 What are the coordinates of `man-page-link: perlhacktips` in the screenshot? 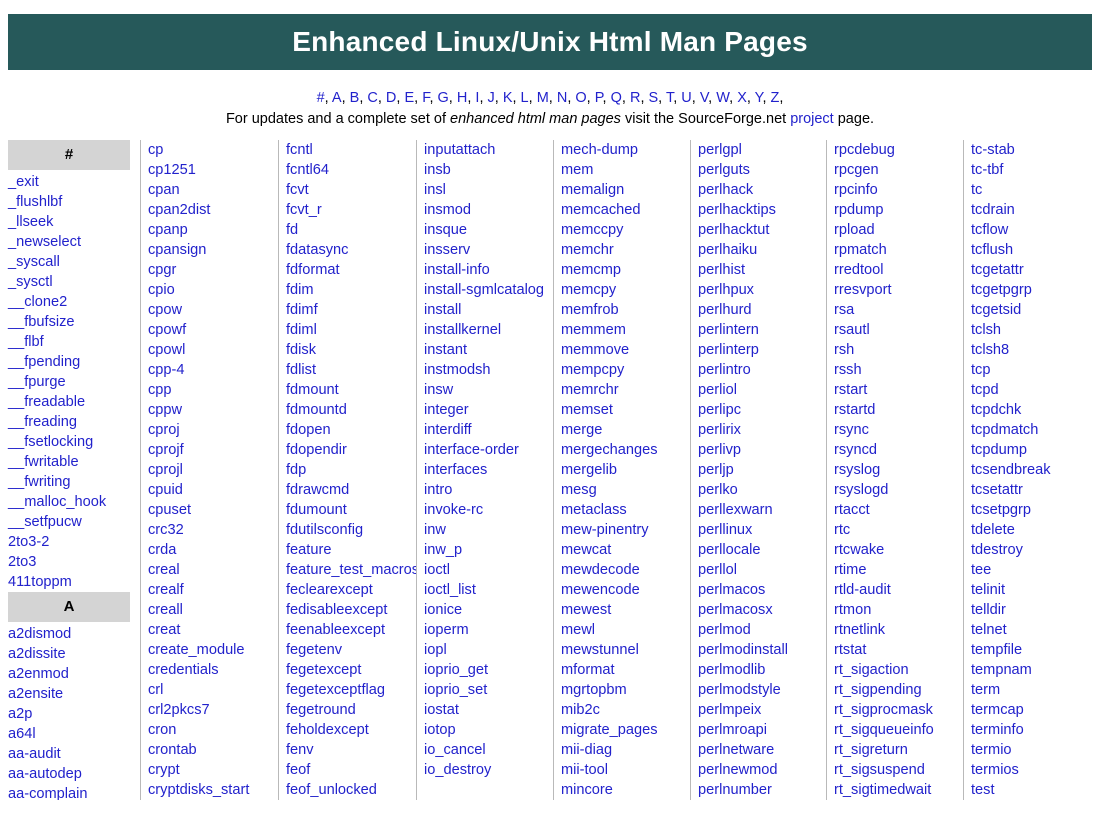 It's located at (760, 210).